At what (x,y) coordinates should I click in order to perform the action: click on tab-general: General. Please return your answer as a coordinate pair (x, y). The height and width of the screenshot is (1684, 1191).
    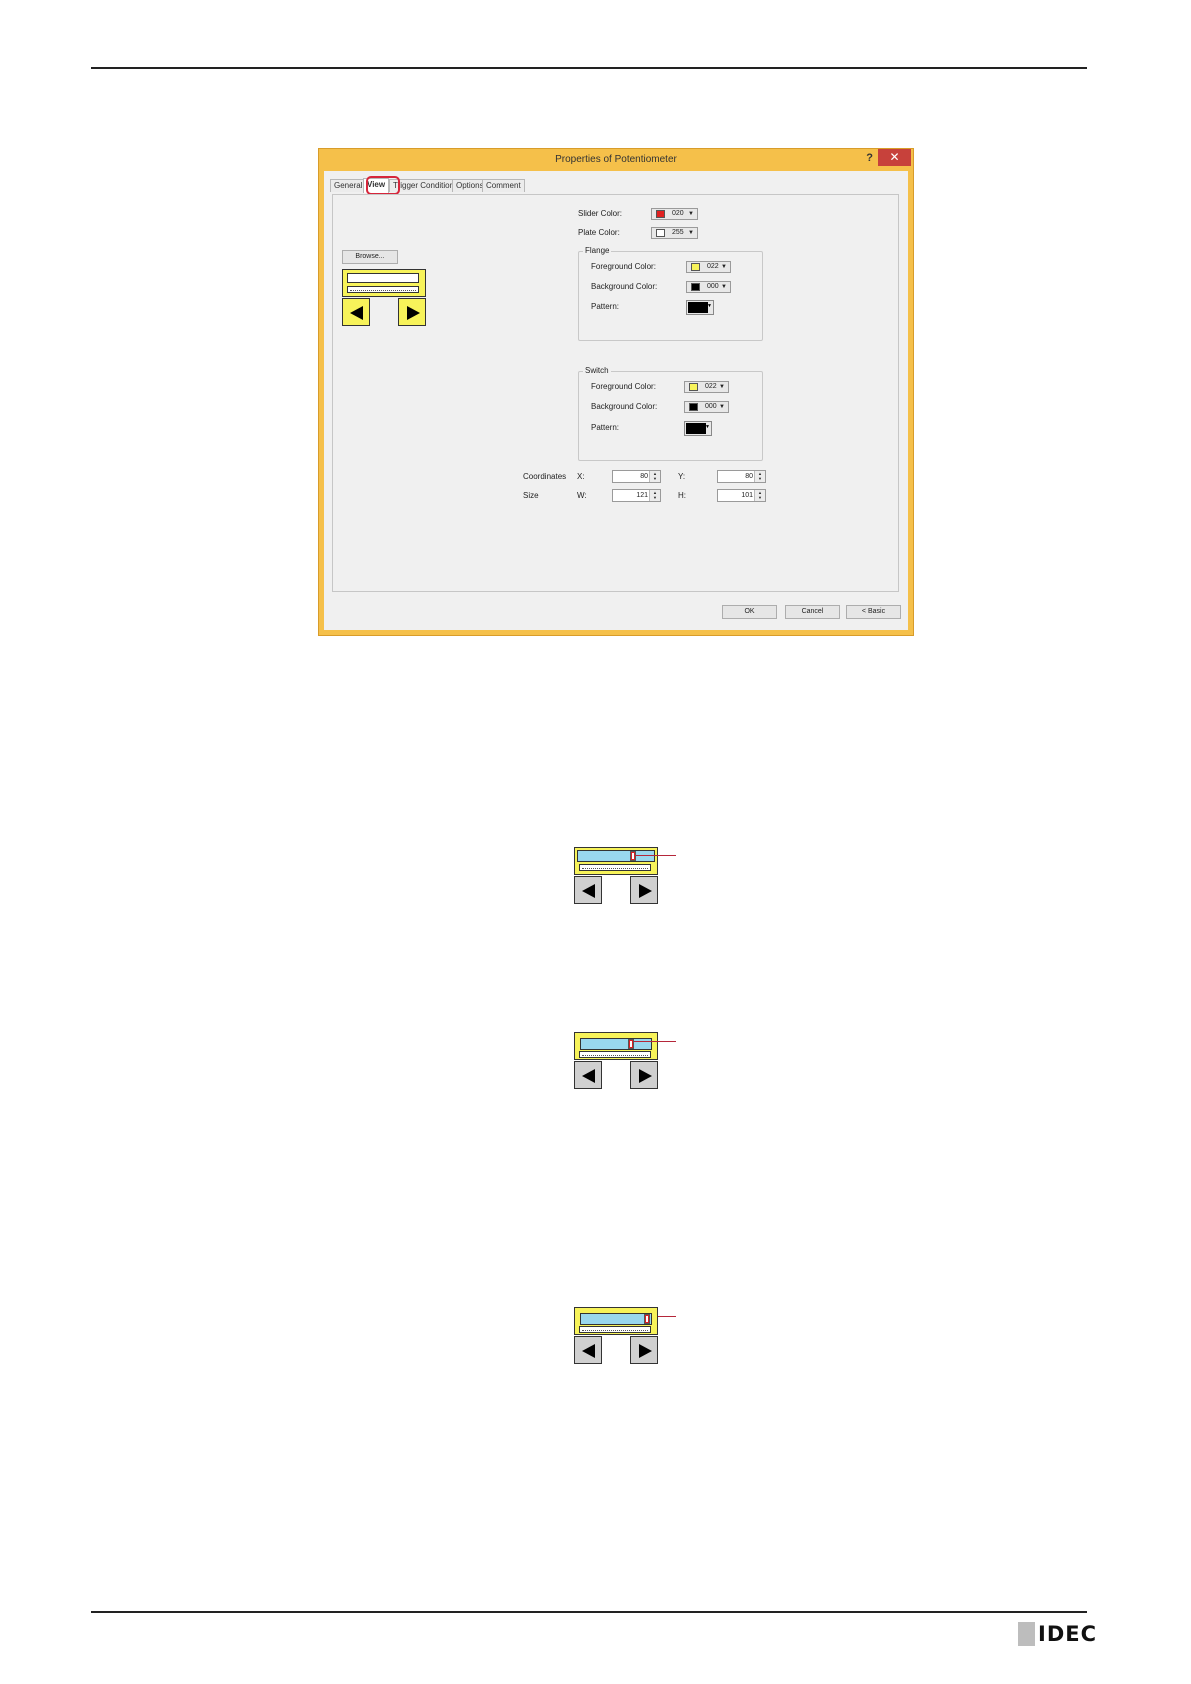
    Looking at the image, I should click on (348, 185).